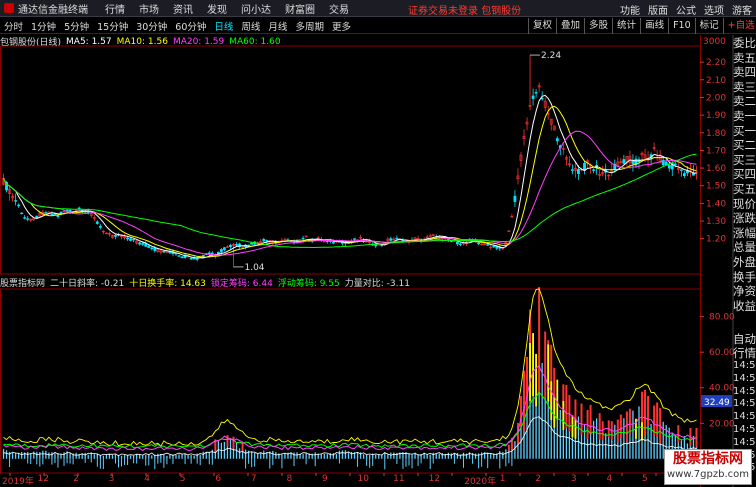 This screenshot has height=487, width=756. I want to click on x-label-17: 4, so click(609, 479).